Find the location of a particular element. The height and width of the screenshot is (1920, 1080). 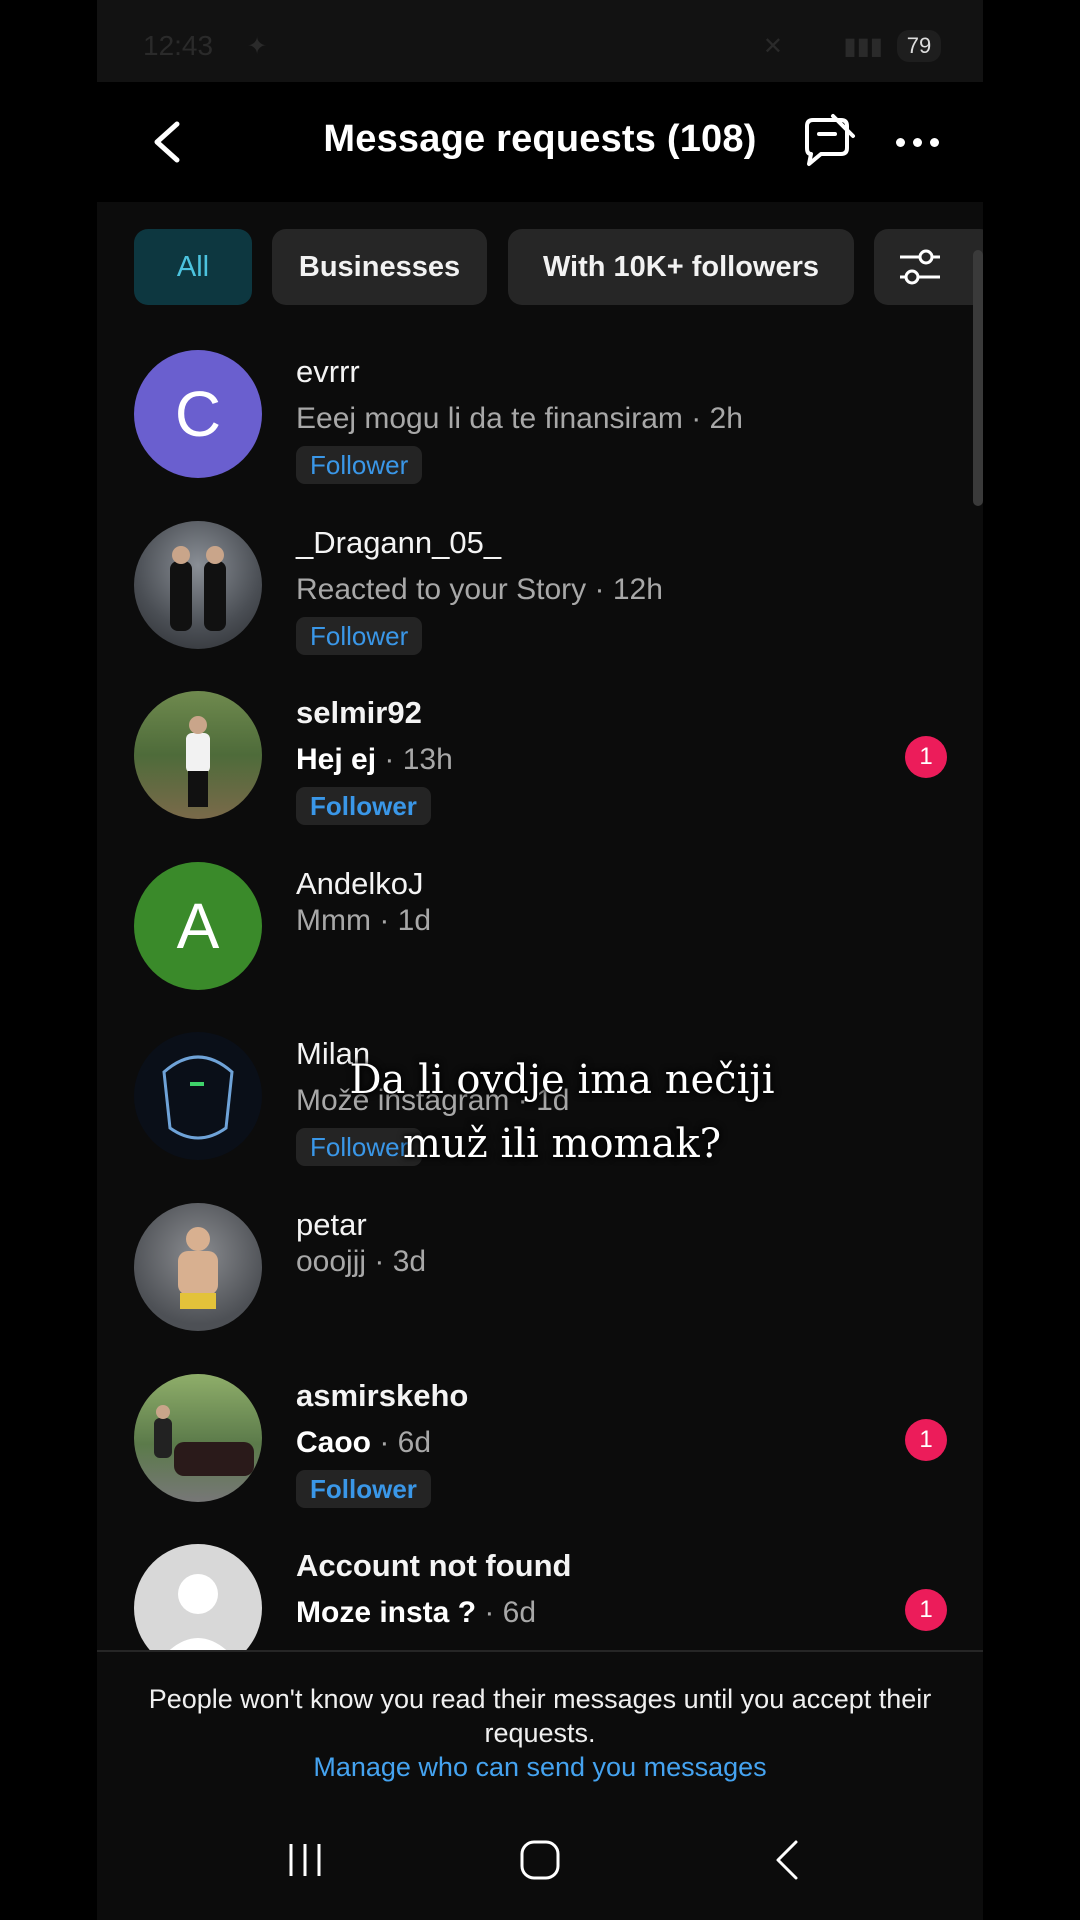

notification-icon: ✦ is located at coordinates (257, 46).